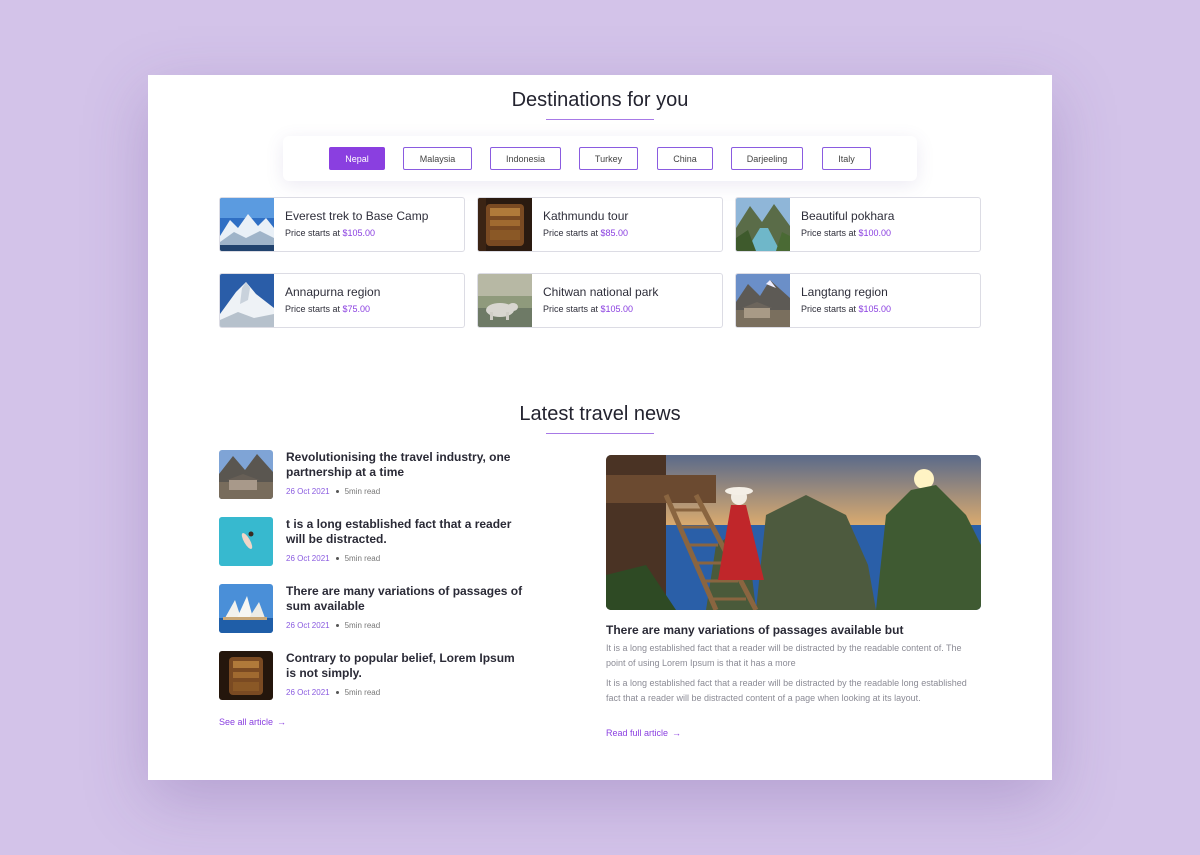 The height and width of the screenshot is (855, 1200). I want to click on destination-price: Price starts at $100.00, so click(846, 233).